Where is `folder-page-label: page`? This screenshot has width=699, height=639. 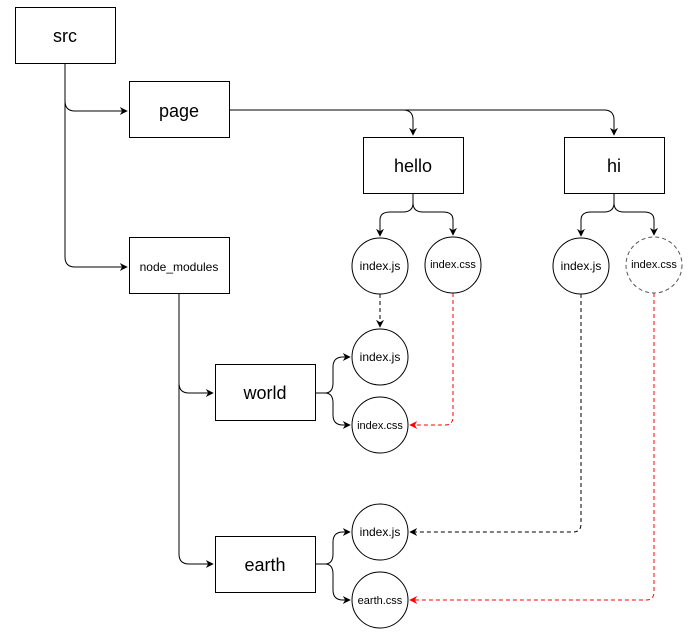
folder-page-label: page is located at coordinates (179, 111).